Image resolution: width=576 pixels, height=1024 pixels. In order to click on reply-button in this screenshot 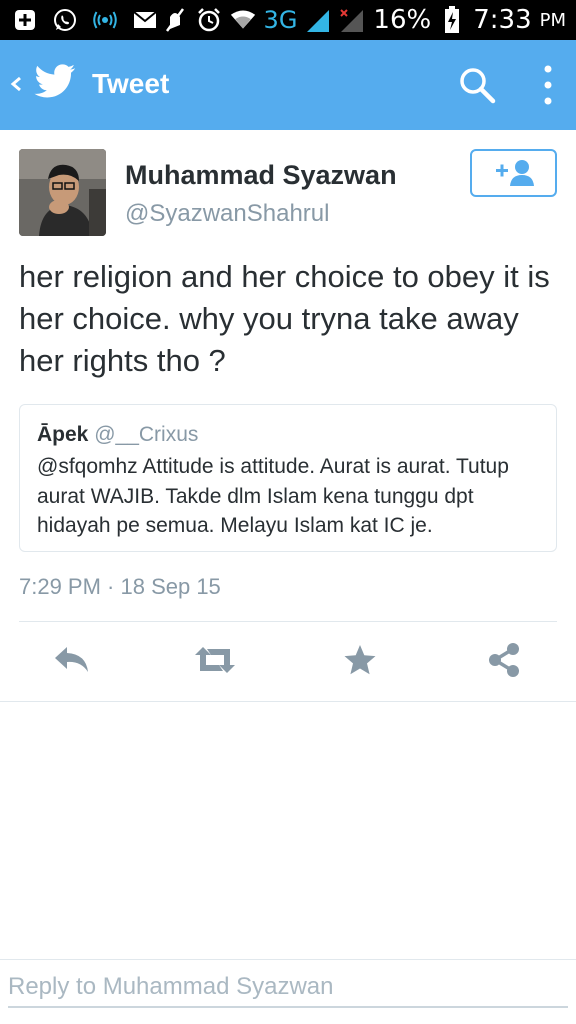, I will do `click(72, 660)`.